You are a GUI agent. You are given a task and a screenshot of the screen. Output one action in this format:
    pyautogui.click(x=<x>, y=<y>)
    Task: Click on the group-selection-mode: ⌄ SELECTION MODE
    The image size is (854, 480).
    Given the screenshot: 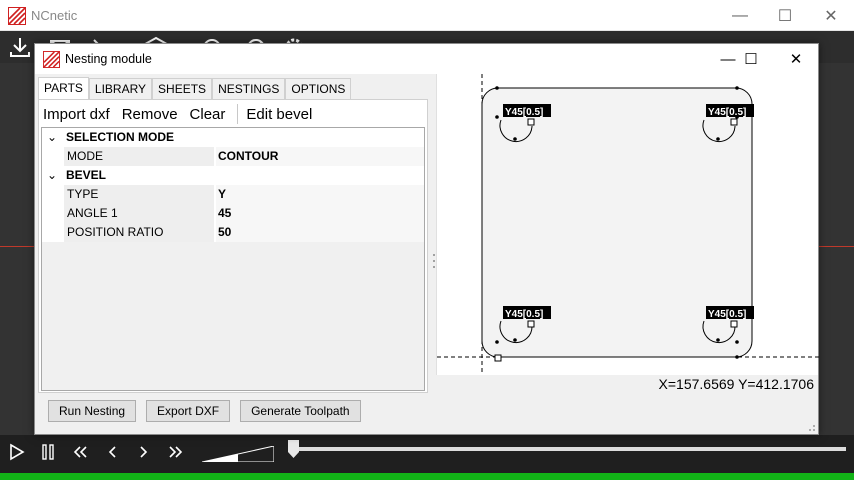 What is the action you would take?
    pyautogui.click(x=233, y=137)
    